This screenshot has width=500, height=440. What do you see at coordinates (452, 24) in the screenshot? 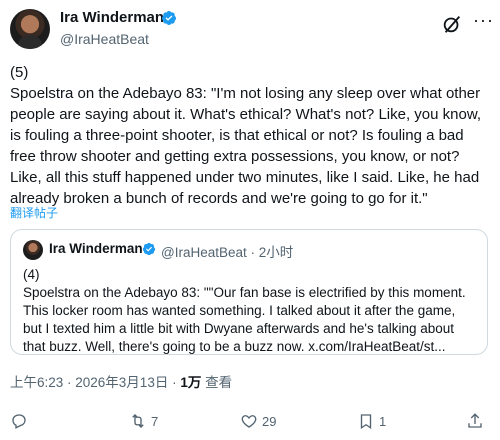
I see `grok-icon` at bounding box center [452, 24].